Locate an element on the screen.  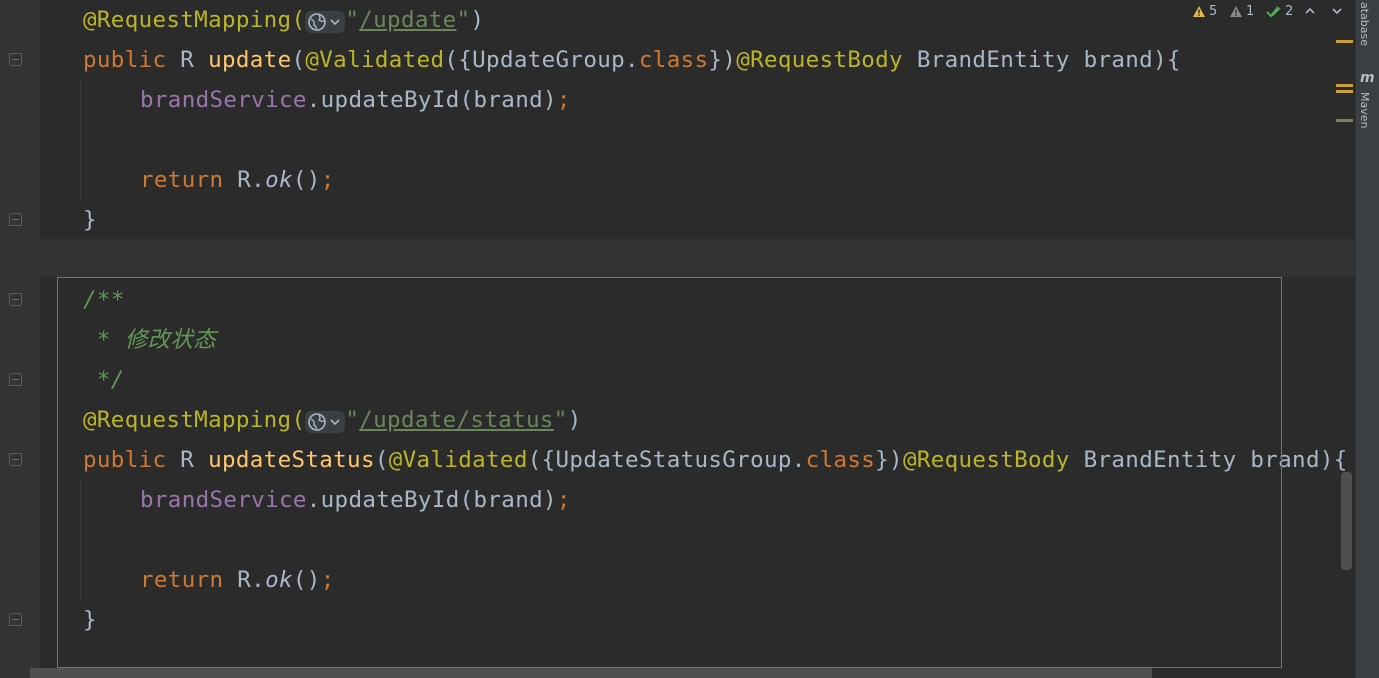
fold-end-update-status-icon is located at coordinates (15, 619).